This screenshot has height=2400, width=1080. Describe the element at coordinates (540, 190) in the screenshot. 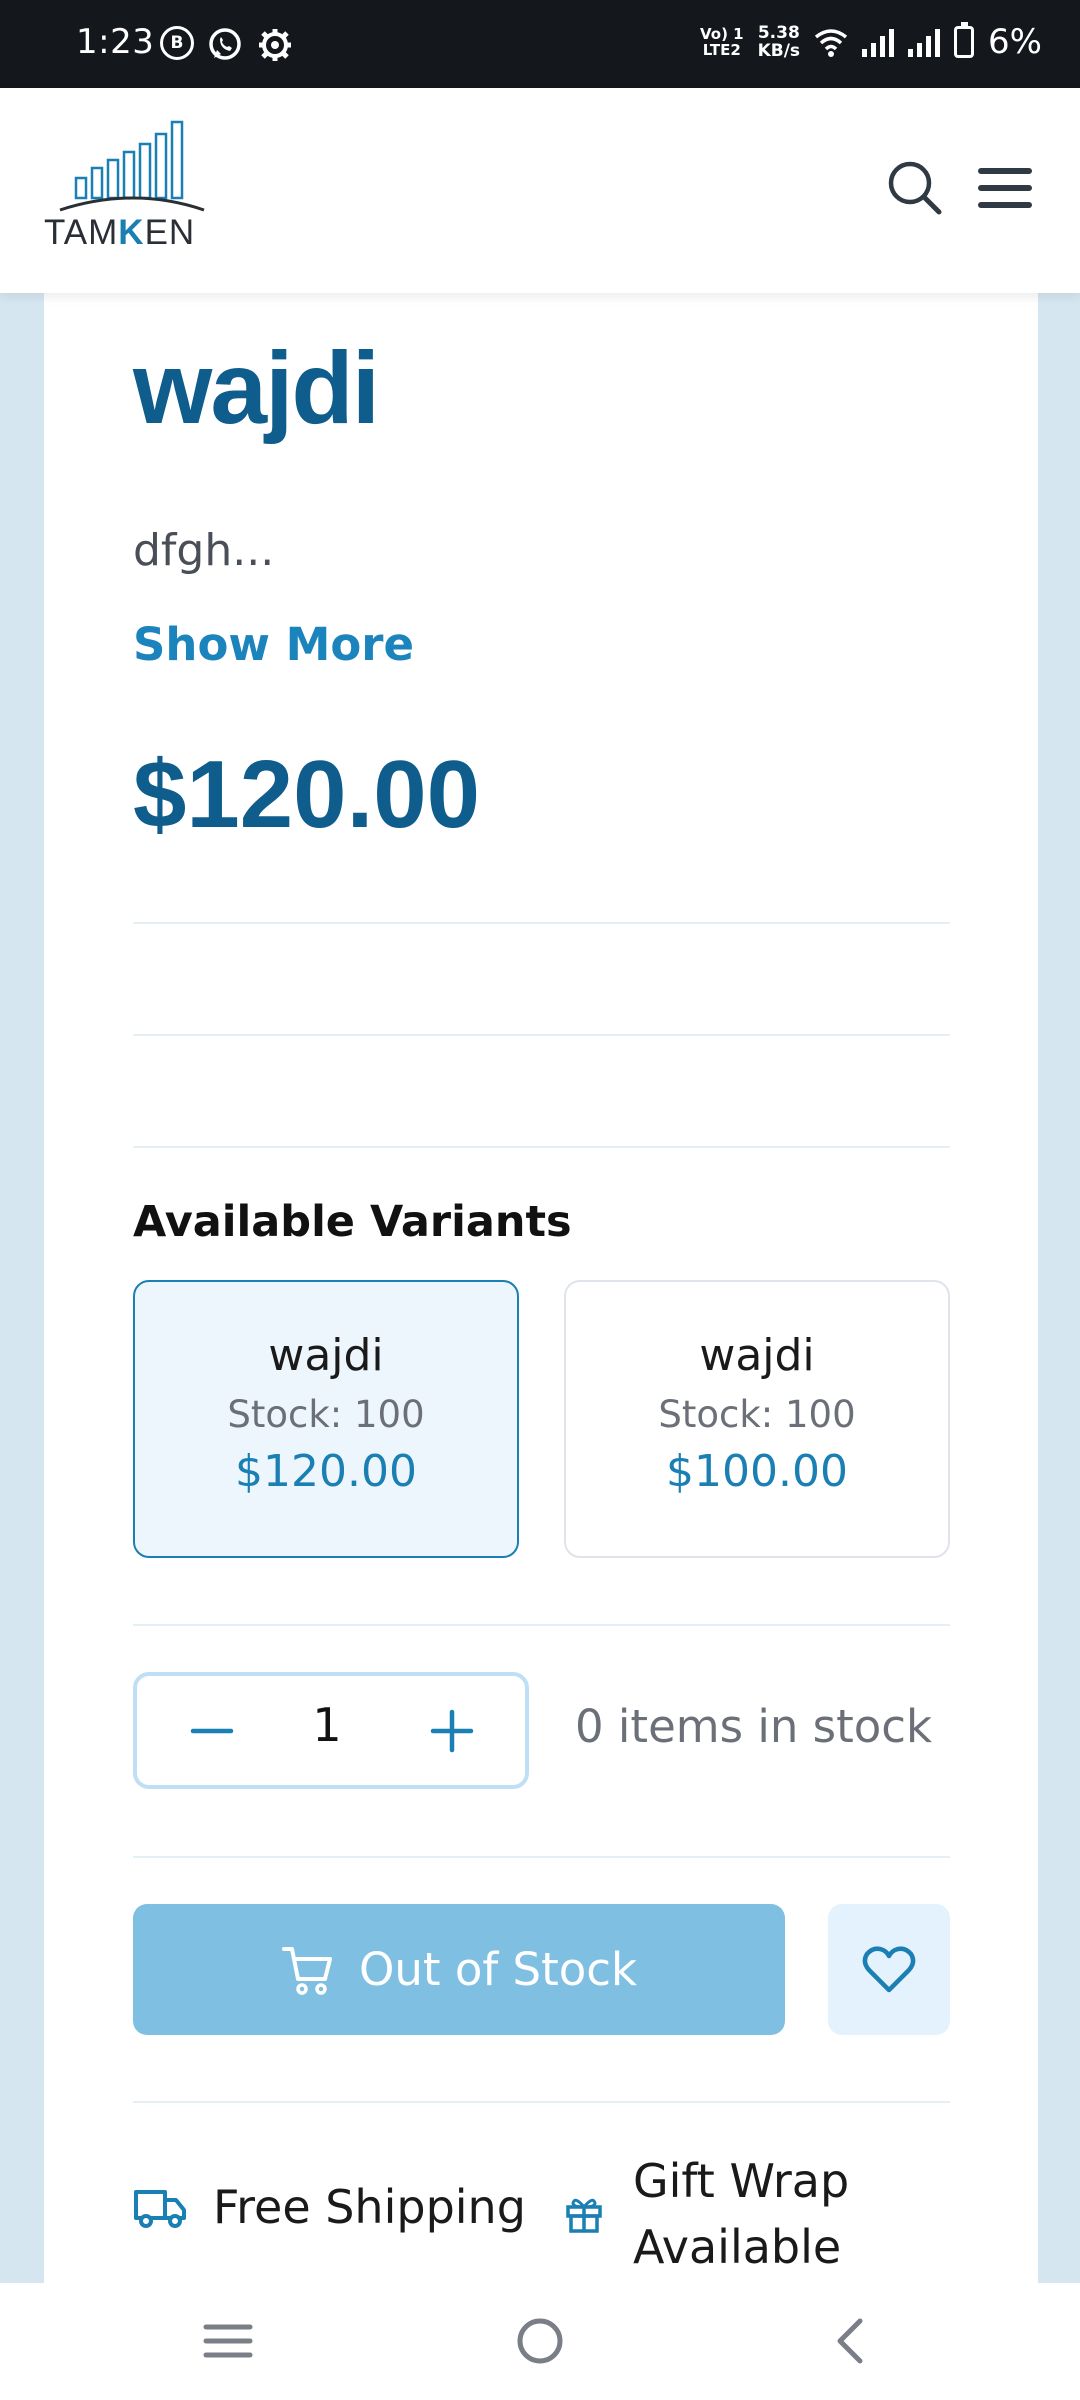

I see `app-header: TAMKEN` at that location.